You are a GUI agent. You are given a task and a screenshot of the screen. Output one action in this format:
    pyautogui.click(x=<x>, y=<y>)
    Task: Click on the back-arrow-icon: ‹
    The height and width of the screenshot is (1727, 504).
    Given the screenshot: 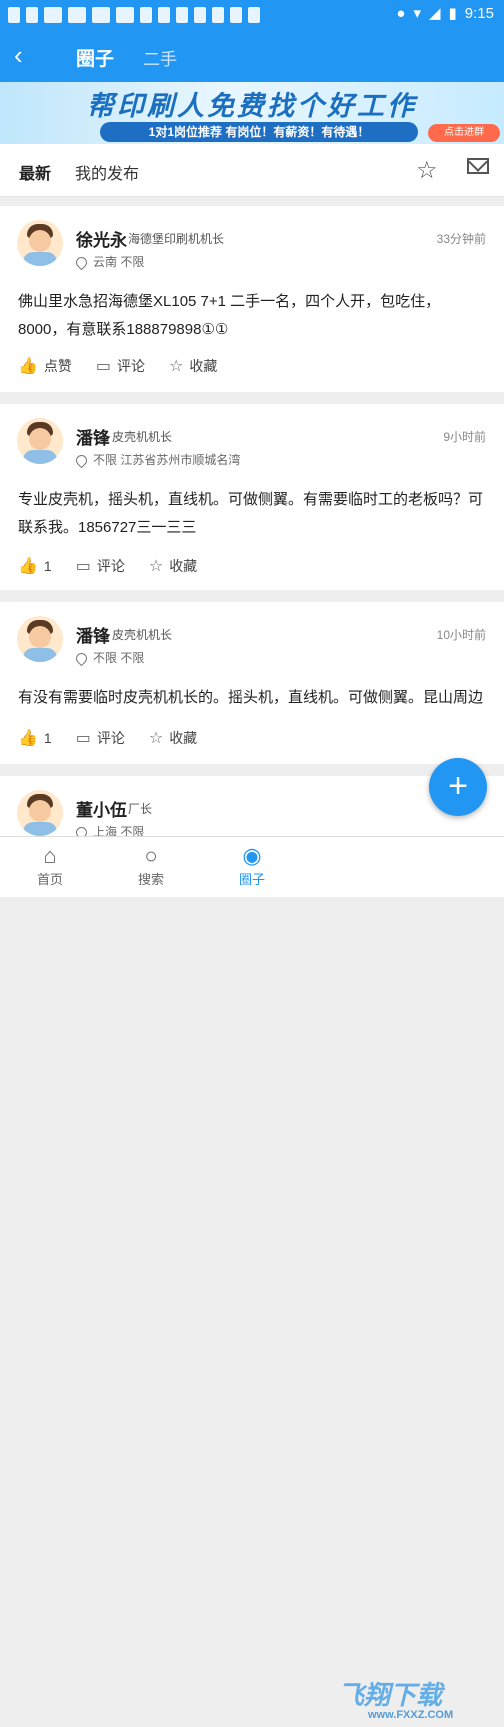 What is the action you would take?
    pyautogui.click(x=26, y=56)
    